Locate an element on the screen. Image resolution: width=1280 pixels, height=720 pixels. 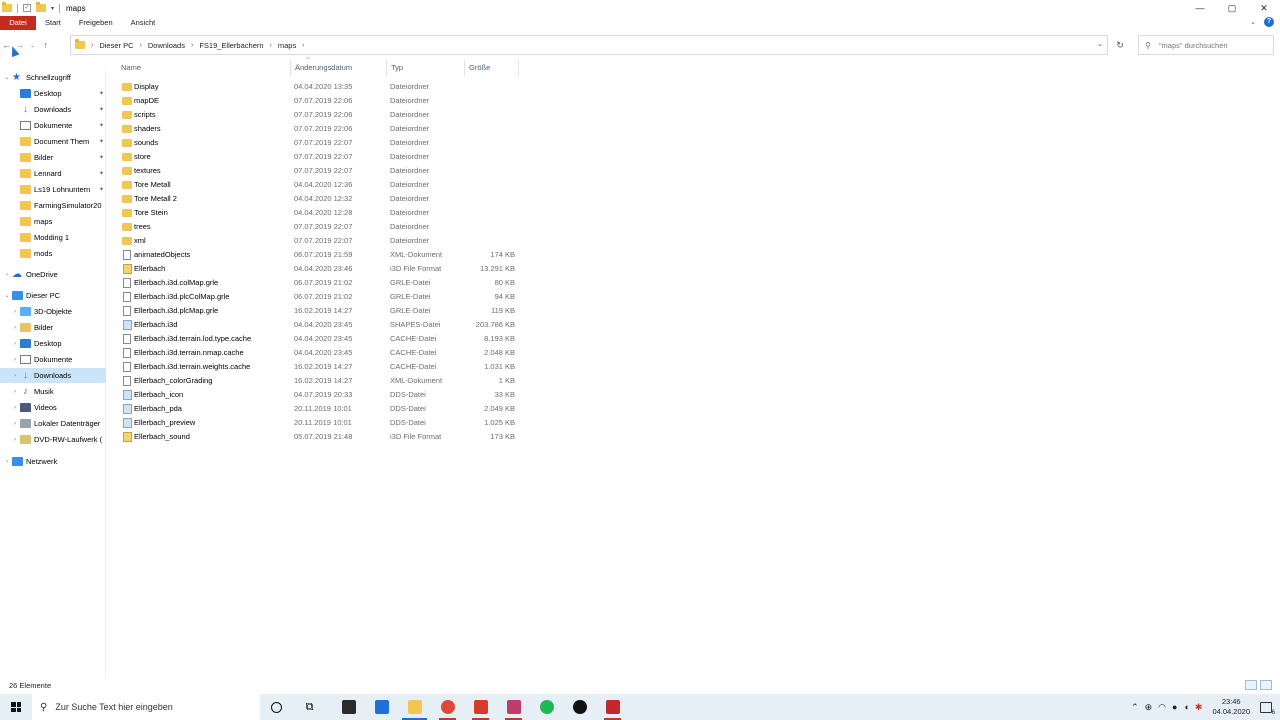
nav-network: › Netzwerk is located at coordinates (53, 461).